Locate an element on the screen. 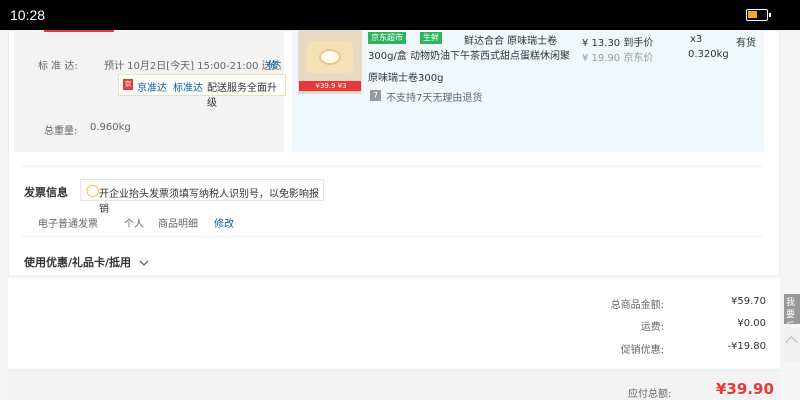 The height and width of the screenshot is (400, 800). jd-supermarket-badge: 京东超市 is located at coordinates (387, 38).